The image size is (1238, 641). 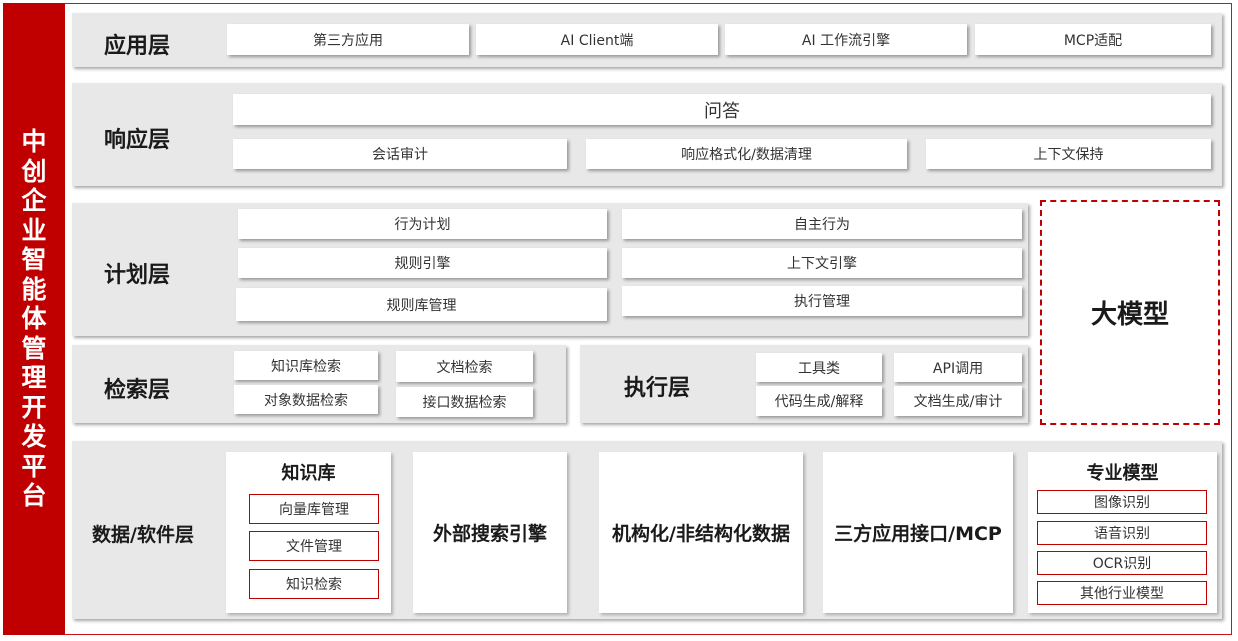 What do you see at coordinates (490, 532) in the screenshot?
I see `external-search-card: 外部搜索引擎` at bounding box center [490, 532].